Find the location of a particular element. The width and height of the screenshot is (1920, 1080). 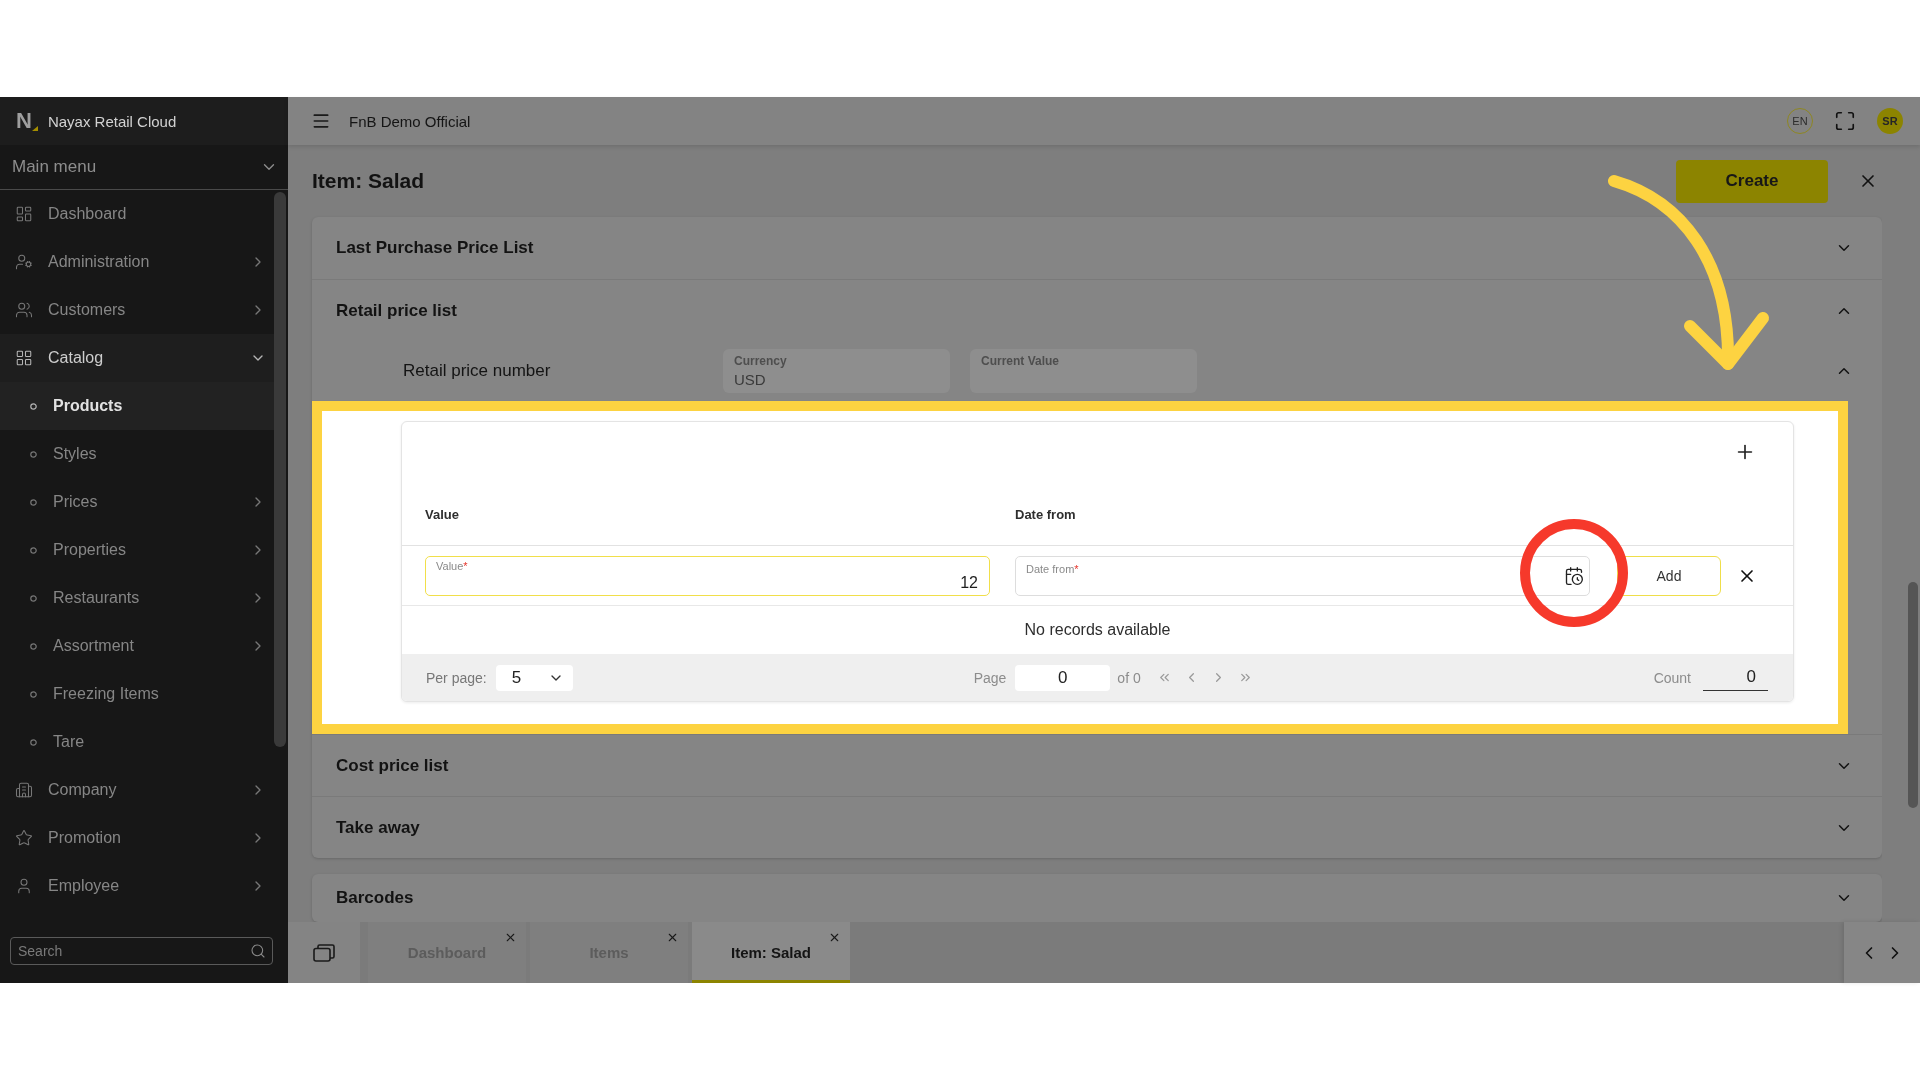

search-field: Search is located at coordinates (141, 951).